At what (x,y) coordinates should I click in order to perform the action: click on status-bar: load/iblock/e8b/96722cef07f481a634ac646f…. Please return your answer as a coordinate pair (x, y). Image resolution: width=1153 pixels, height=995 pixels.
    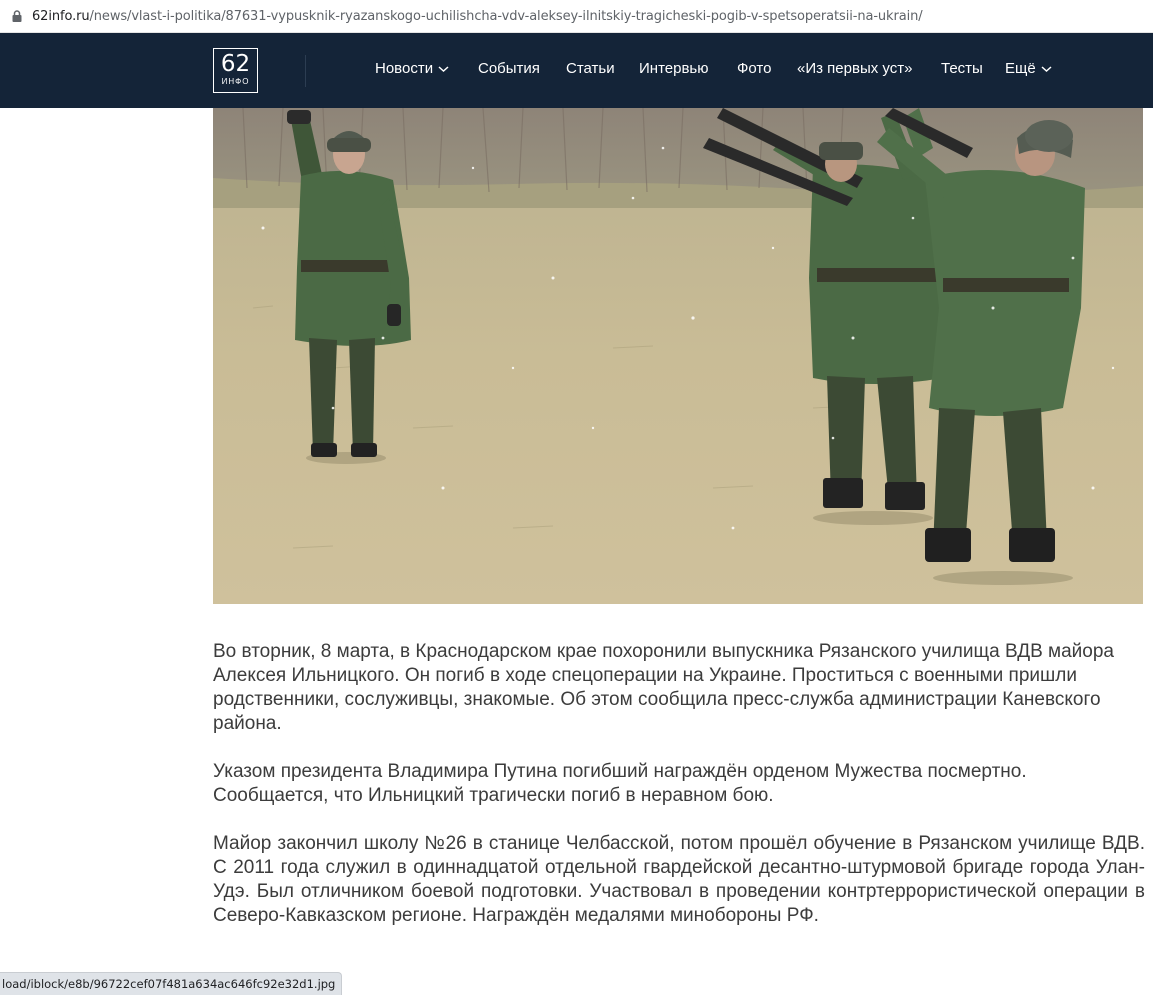
    Looking at the image, I should click on (171, 983).